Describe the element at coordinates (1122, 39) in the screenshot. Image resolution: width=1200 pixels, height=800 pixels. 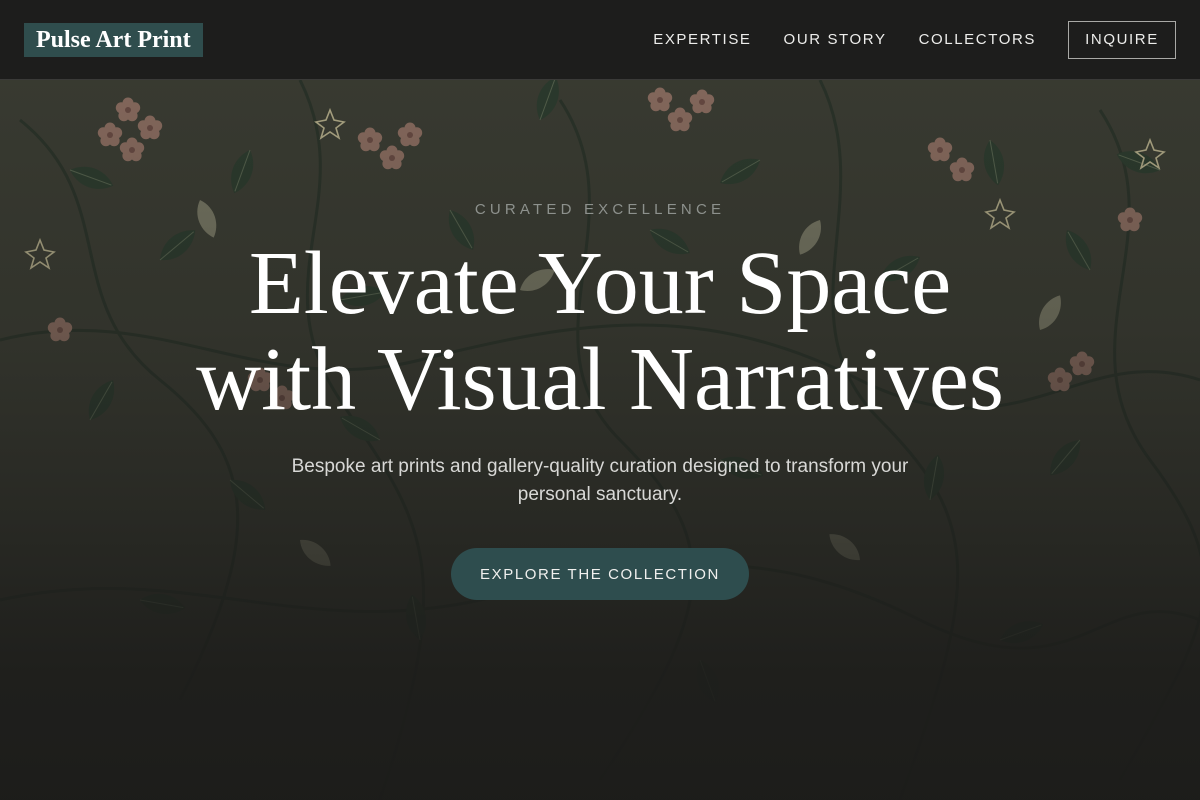
I see `inquire-button: INQUIRE` at that location.